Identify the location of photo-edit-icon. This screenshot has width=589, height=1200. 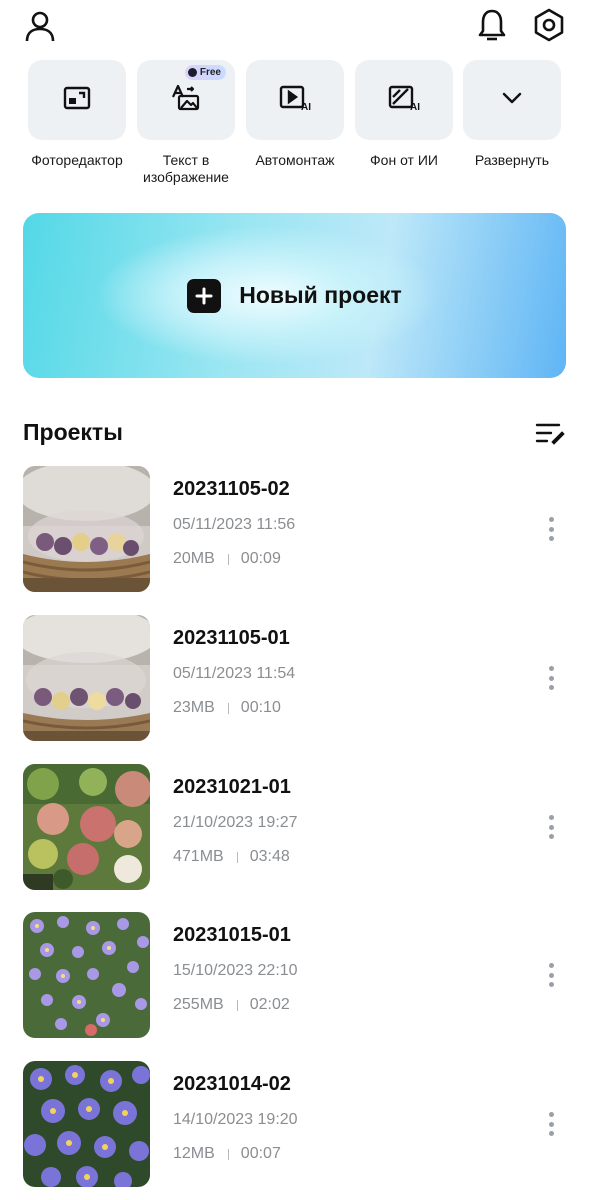
(77, 100).